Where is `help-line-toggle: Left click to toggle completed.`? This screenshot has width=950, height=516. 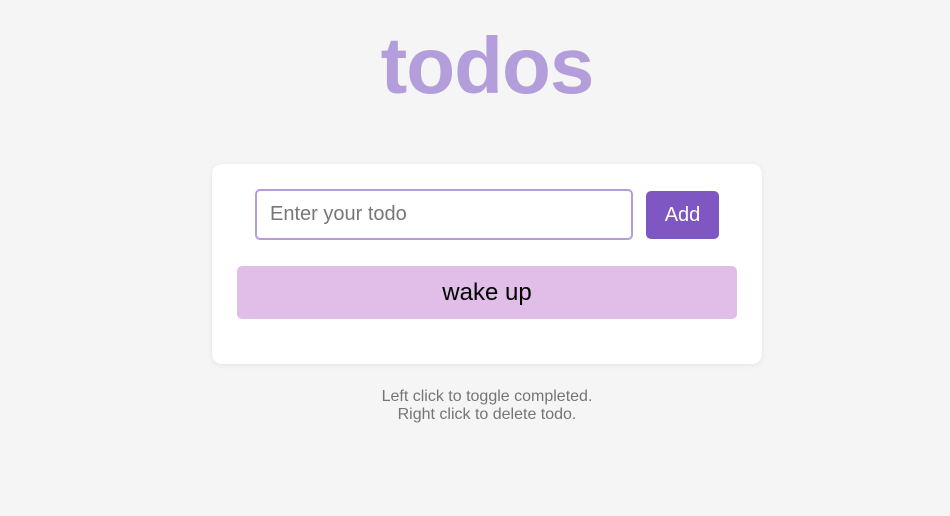 help-line-toggle: Left click to toggle completed. is located at coordinates (487, 396).